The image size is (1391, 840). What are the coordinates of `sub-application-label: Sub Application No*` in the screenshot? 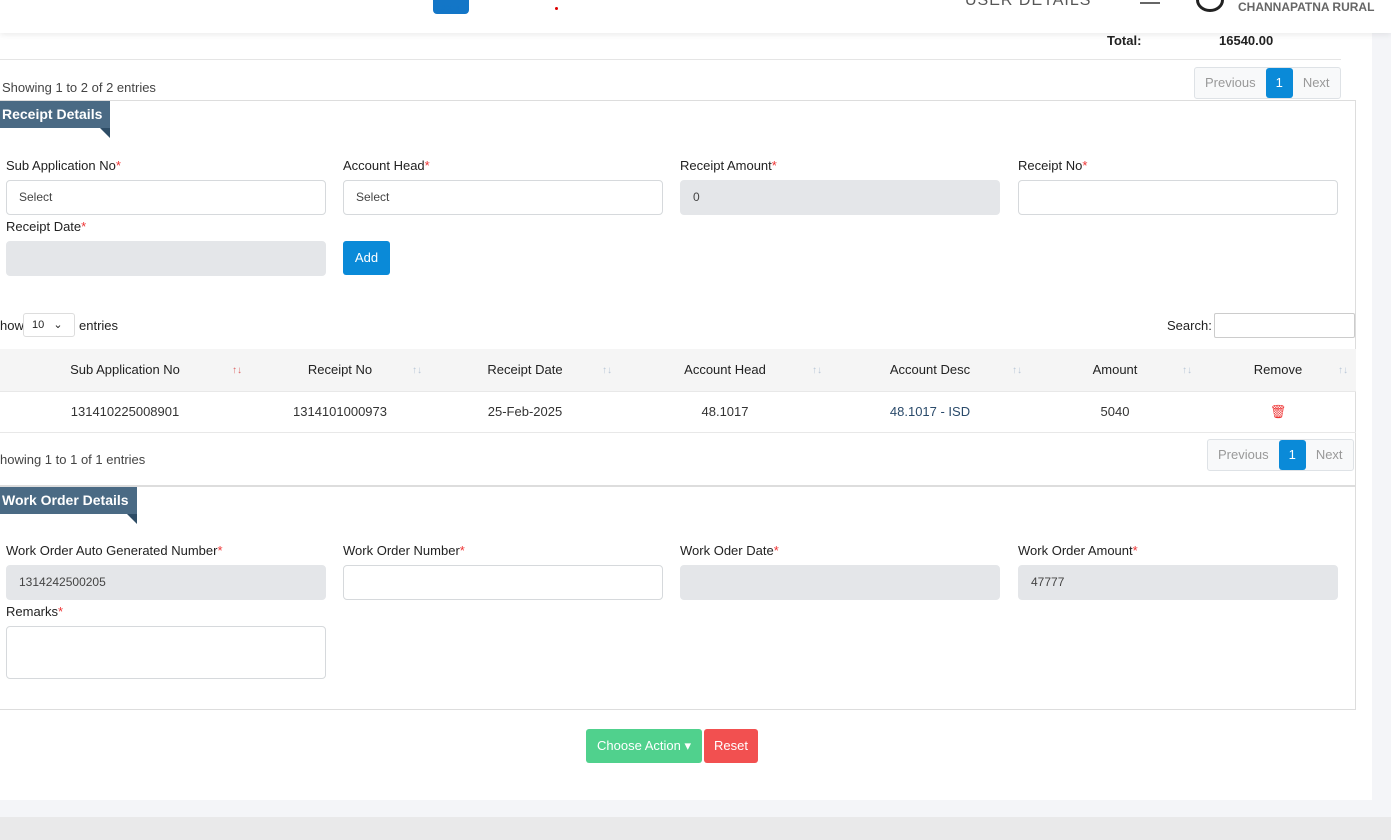 It's located at (63, 165).